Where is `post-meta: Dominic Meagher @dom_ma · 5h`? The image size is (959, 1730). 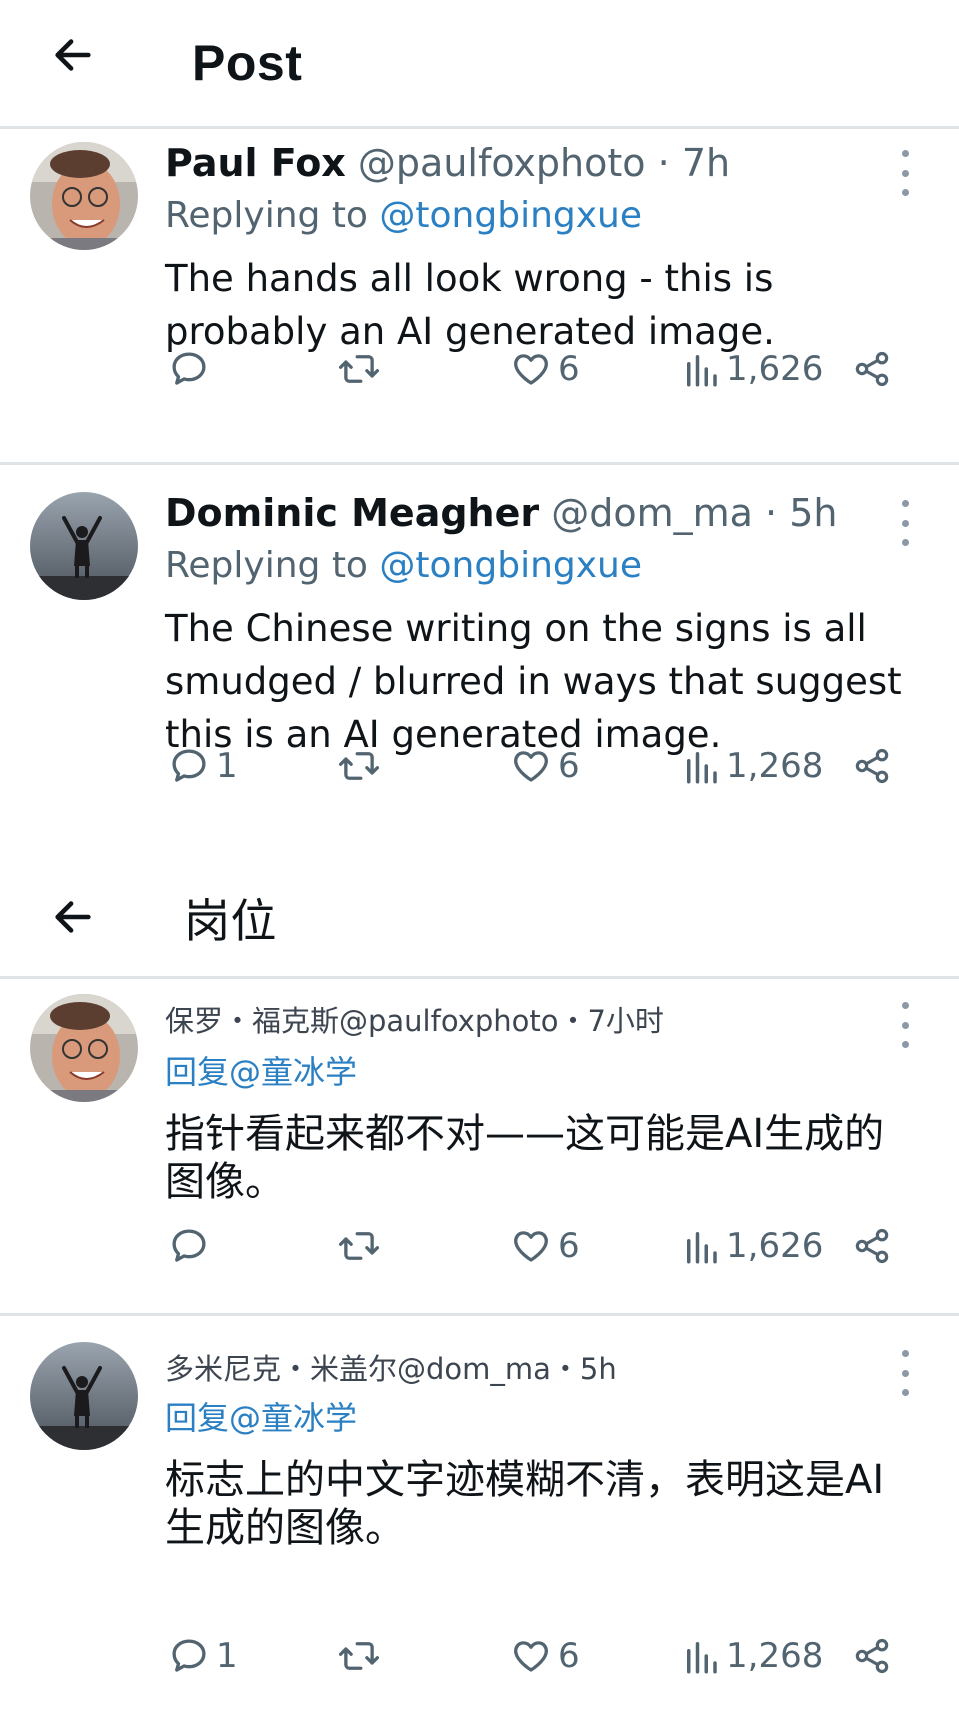 post-meta: Dominic Meagher @dom_ma · 5h is located at coordinates (501, 513).